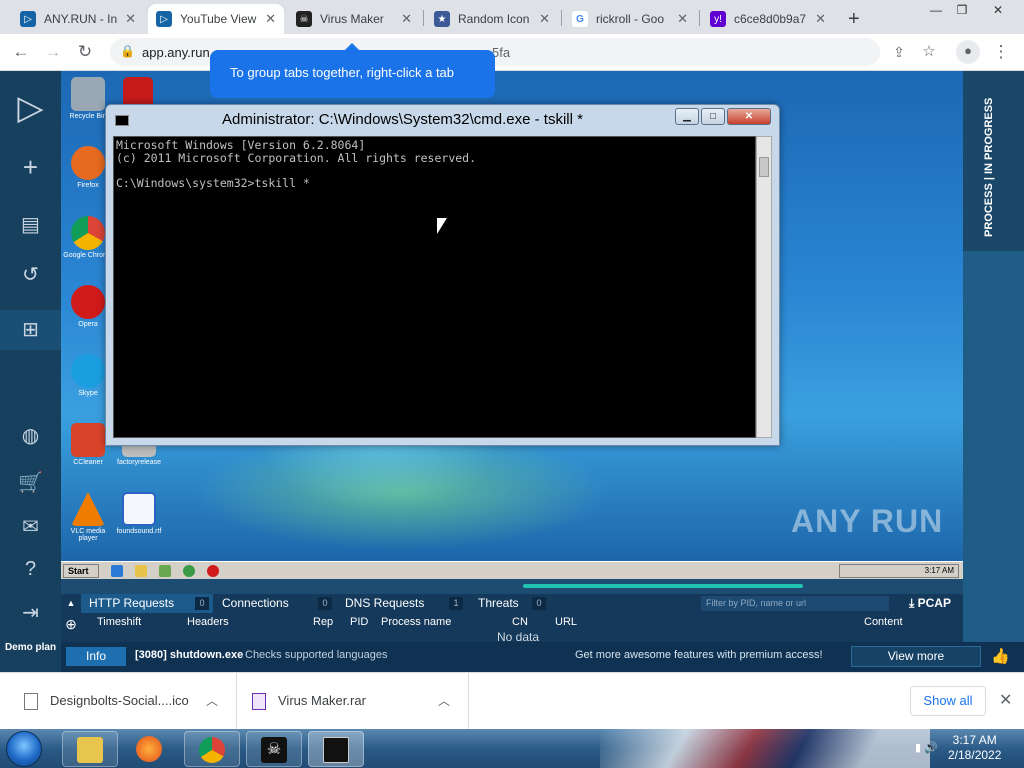 The image size is (1024, 768). I want to click on tab-youtube-view: ▷ YouTube View ✕, so click(216, 19).